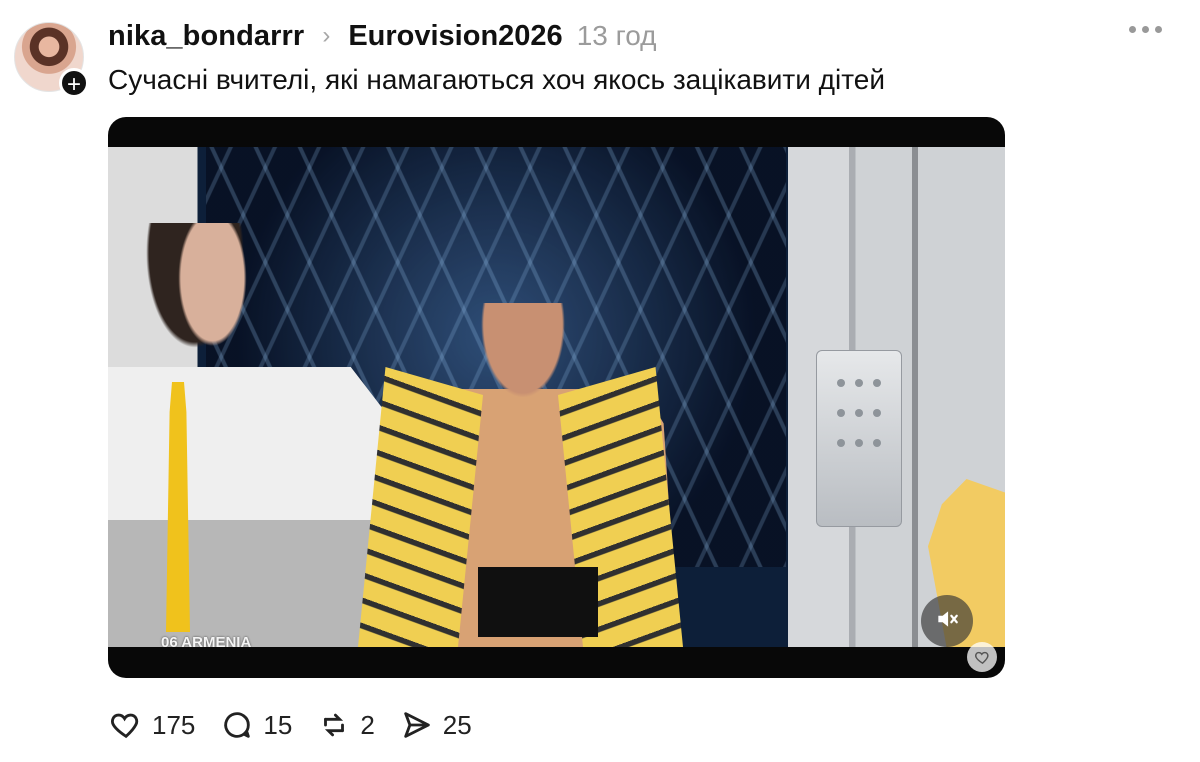 Image resolution: width=1200 pixels, height=762 pixels. I want to click on follow-button: +, so click(74, 83).